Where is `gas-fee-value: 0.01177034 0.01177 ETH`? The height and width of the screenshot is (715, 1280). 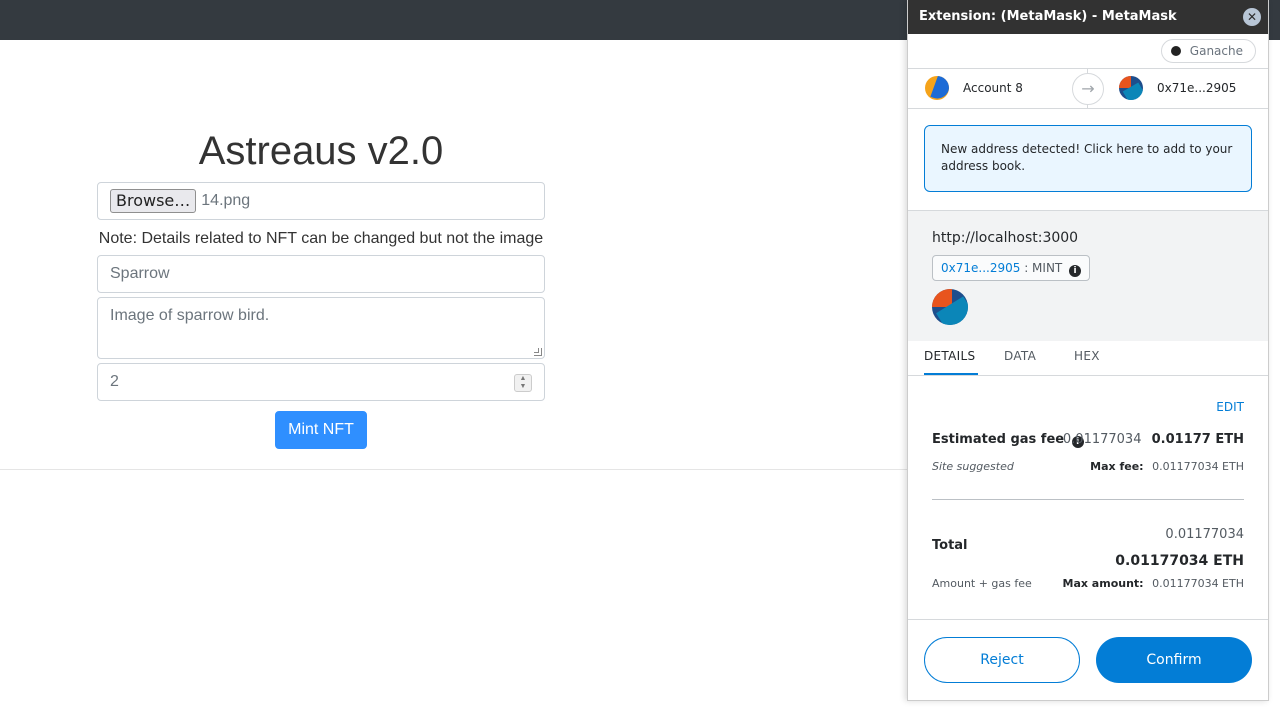
gas-fee-value: 0.01177034 0.01177 ETH is located at coordinates (1153, 439).